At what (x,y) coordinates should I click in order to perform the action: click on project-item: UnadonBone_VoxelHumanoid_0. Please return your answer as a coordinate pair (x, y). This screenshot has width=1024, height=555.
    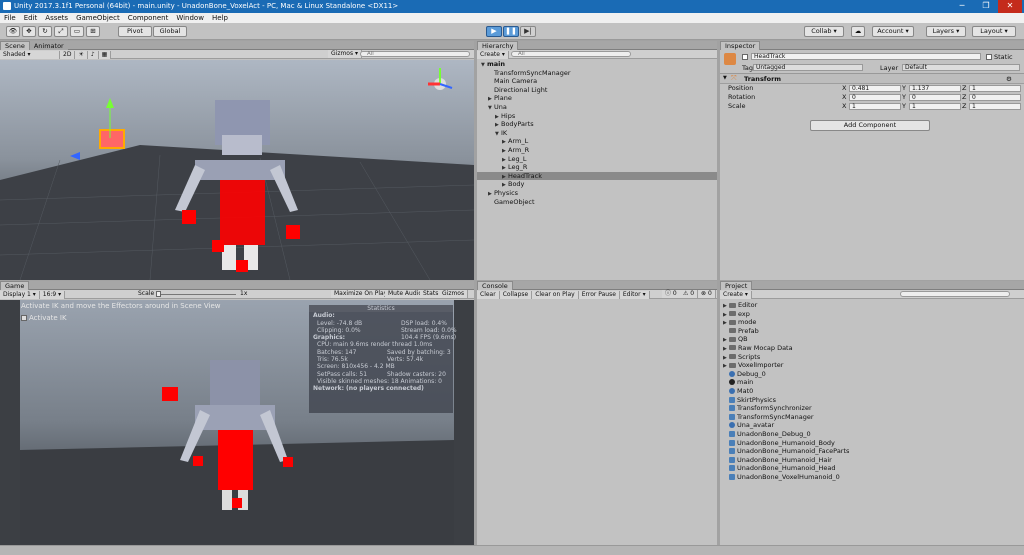
    Looking at the image, I should click on (872, 477).